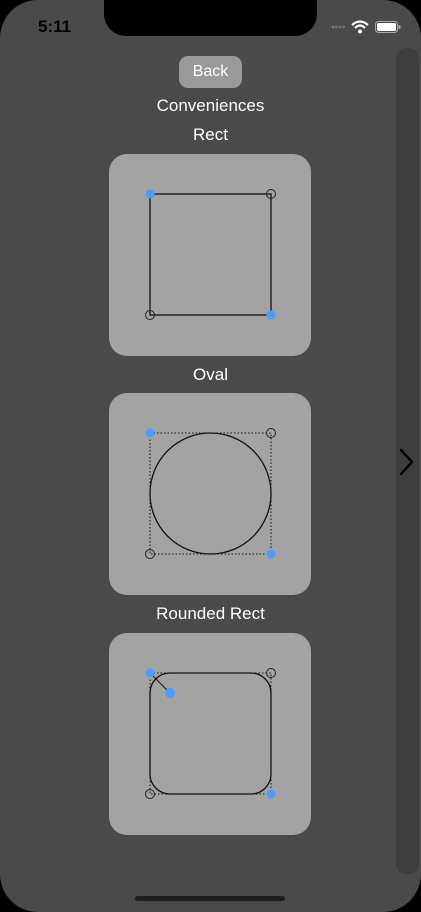 The height and width of the screenshot is (912, 421). What do you see at coordinates (407, 462) in the screenshot?
I see `chevron-right-icon` at bounding box center [407, 462].